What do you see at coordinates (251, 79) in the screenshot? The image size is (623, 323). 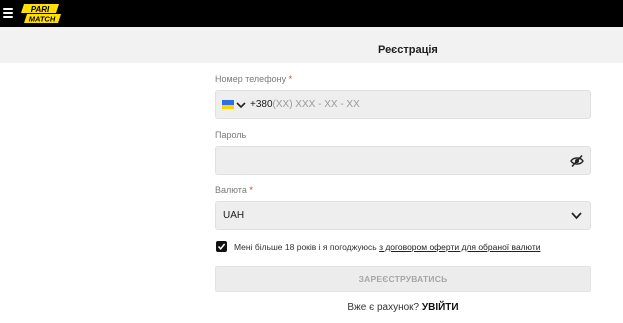 I see `phone-label-text: Номер телефону` at bounding box center [251, 79].